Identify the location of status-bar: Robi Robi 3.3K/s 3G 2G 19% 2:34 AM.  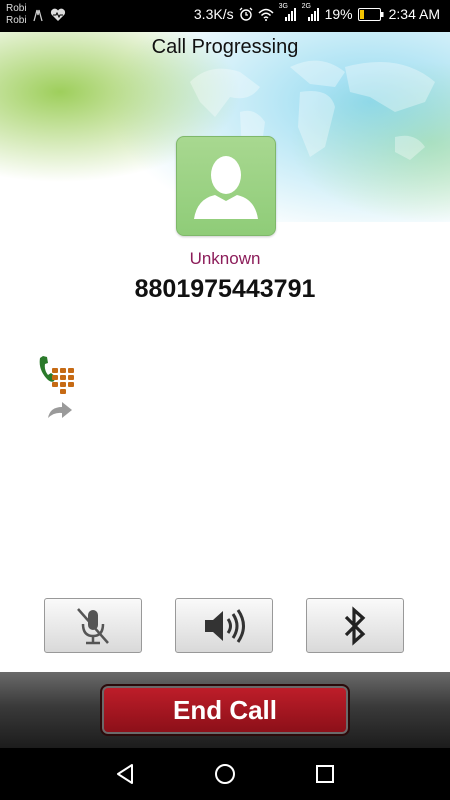
(225, 16).